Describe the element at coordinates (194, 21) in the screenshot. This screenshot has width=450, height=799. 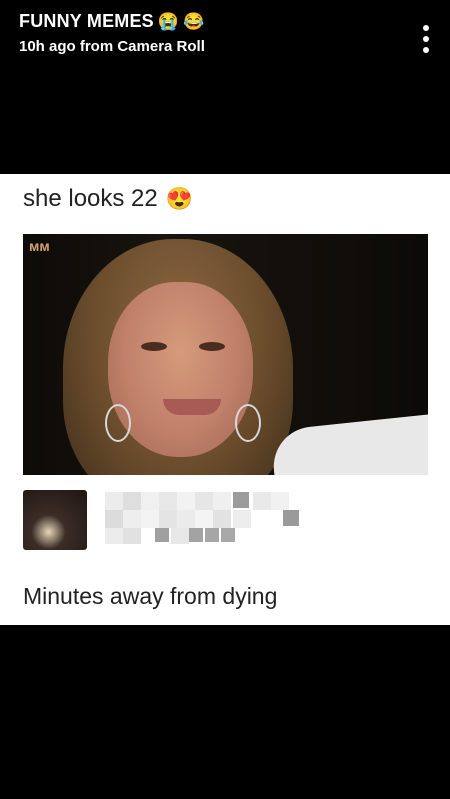
I see `laughing-emoji-icon: 😂` at that location.